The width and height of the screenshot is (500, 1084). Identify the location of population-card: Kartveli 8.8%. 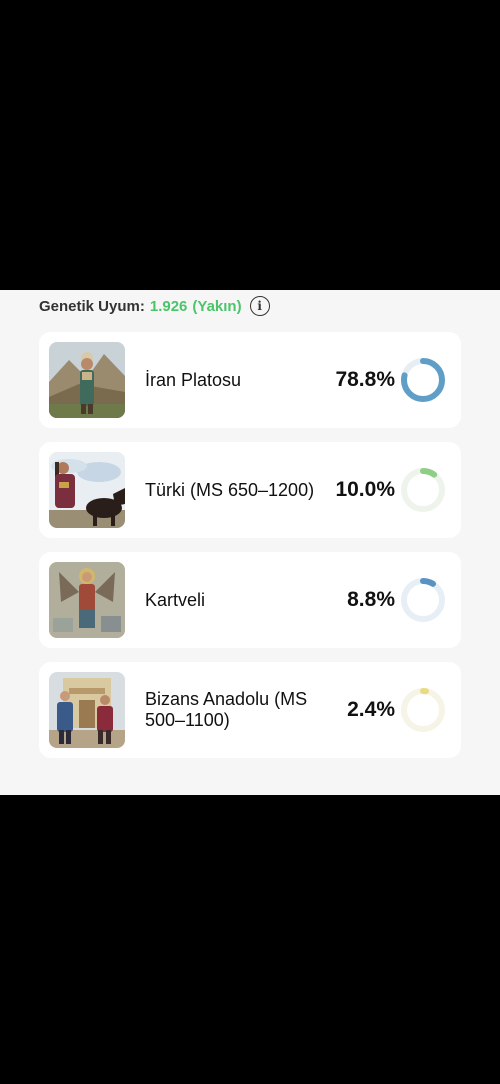
(250, 600).